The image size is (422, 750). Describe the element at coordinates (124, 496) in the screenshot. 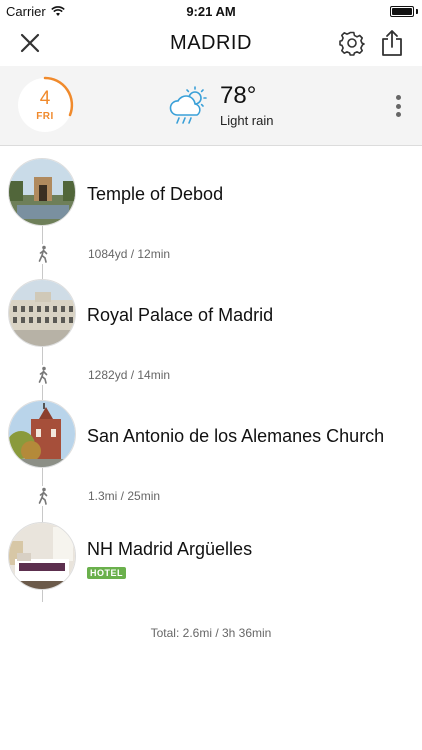

I see `leg-distance-time: 1.3mi / 25min` at that location.